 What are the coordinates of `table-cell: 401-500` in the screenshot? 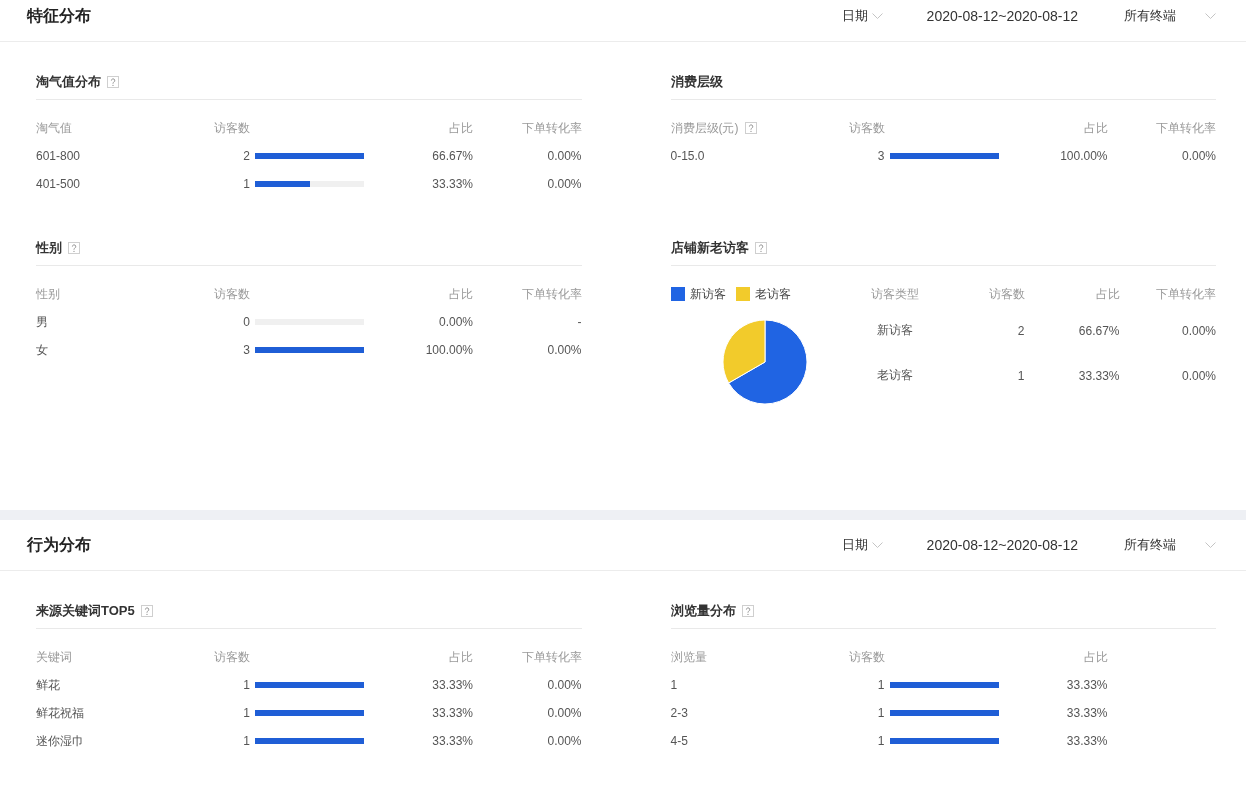 It's located at (58, 184).